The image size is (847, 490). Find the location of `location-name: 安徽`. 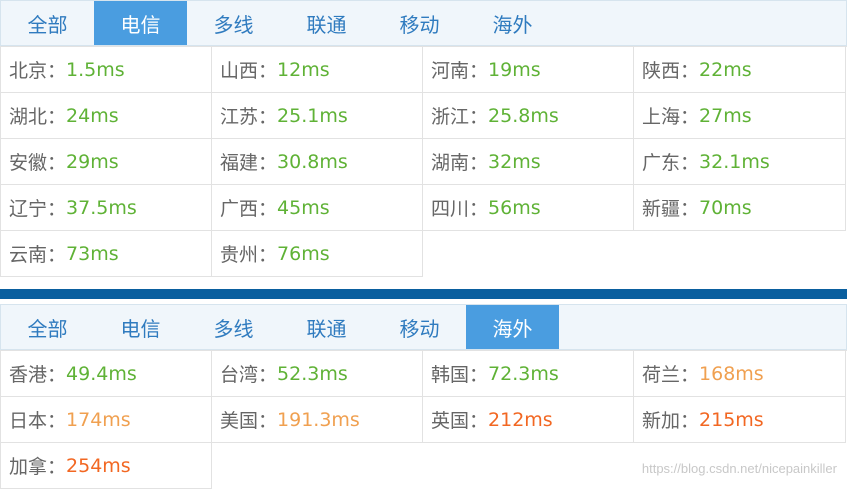

location-name: 安徽 is located at coordinates (28, 163).